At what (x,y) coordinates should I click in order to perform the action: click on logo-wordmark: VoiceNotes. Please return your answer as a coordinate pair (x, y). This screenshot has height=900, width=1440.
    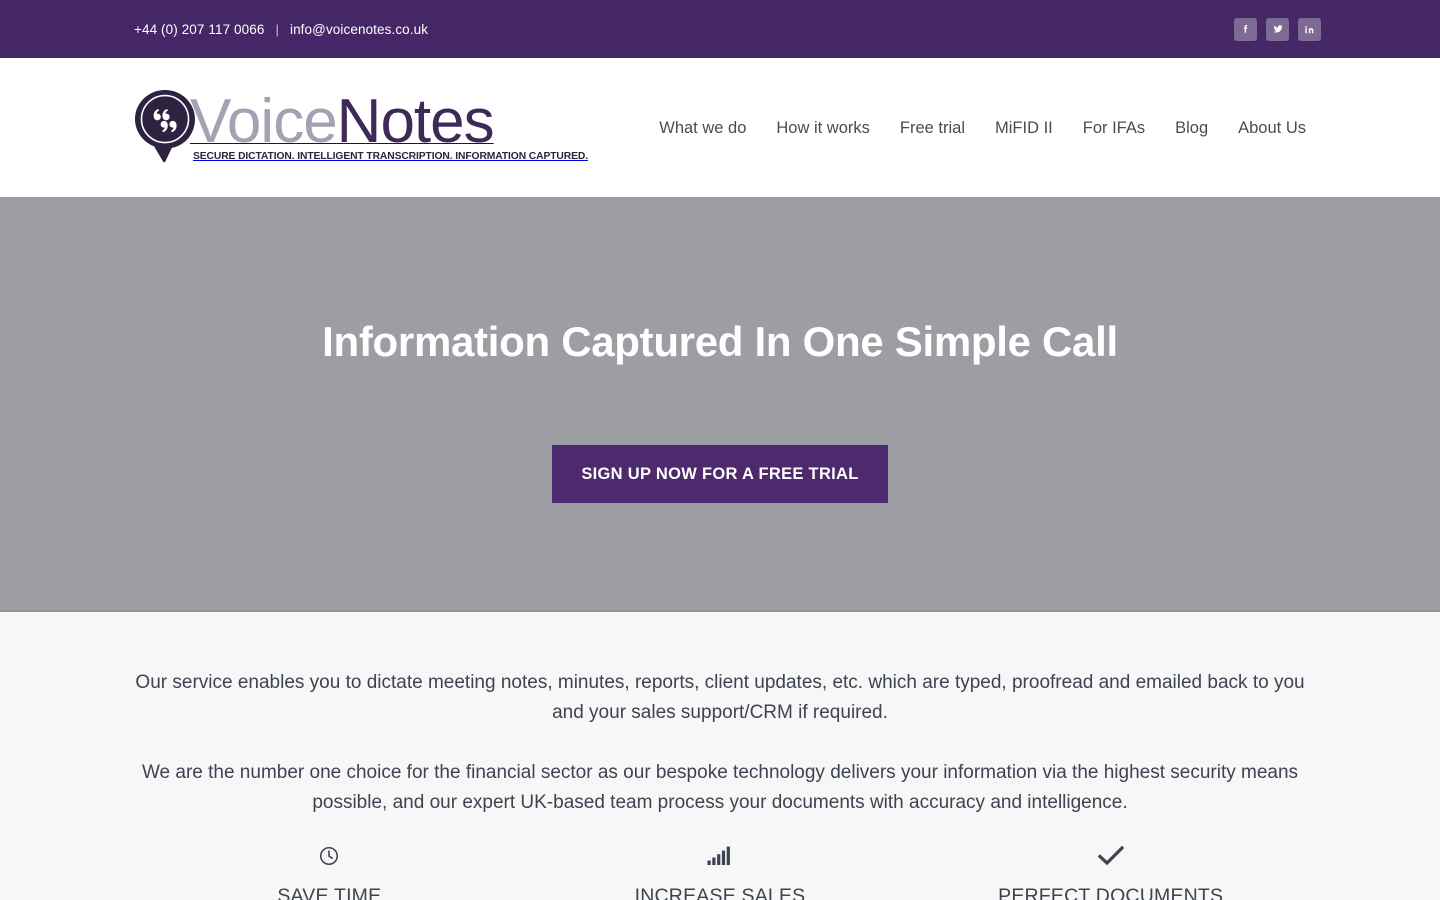
    Looking at the image, I should click on (342, 121).